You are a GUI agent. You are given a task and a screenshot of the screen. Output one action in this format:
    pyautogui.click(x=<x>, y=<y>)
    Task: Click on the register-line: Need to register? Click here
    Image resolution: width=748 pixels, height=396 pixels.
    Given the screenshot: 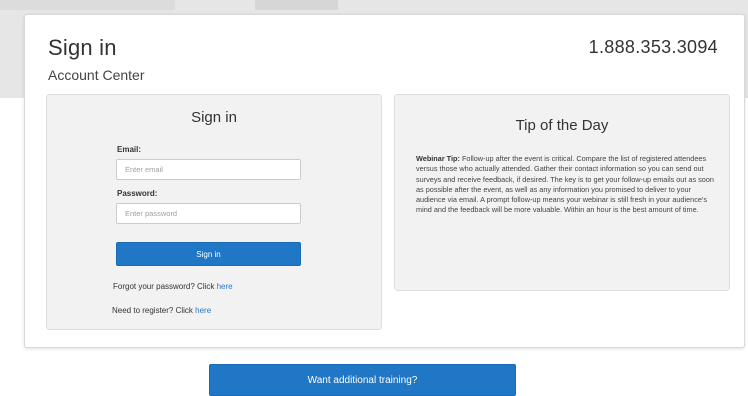 What is the action you would take?
    pyautogui.click(x=161, y=310)
    